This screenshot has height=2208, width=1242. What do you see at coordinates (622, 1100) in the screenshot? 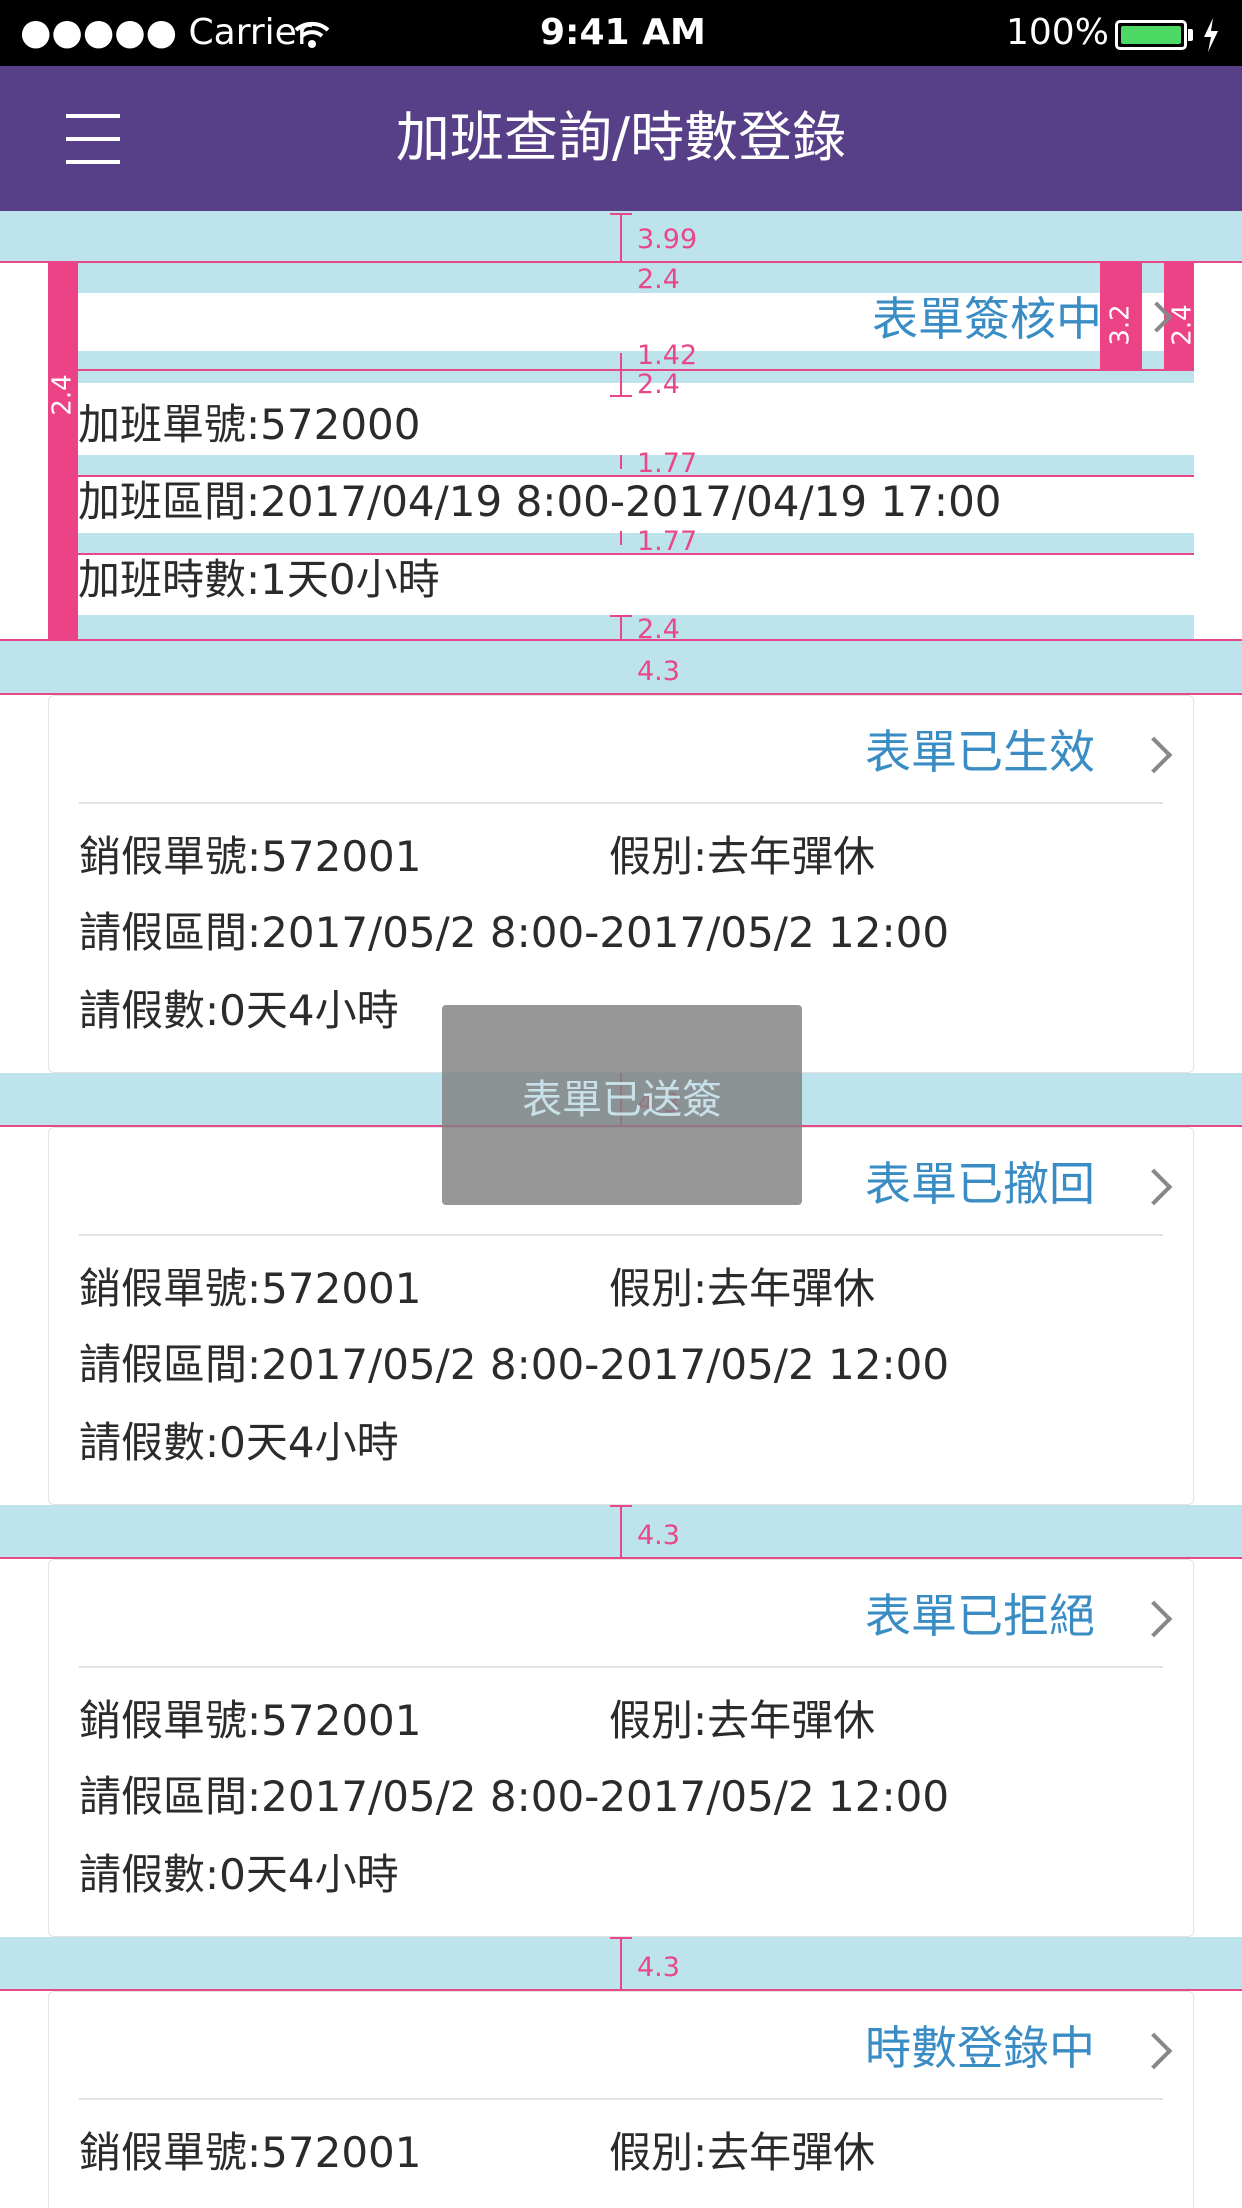
I see `toast-message: 表單已送簽` at bounding box center [622, 1100].